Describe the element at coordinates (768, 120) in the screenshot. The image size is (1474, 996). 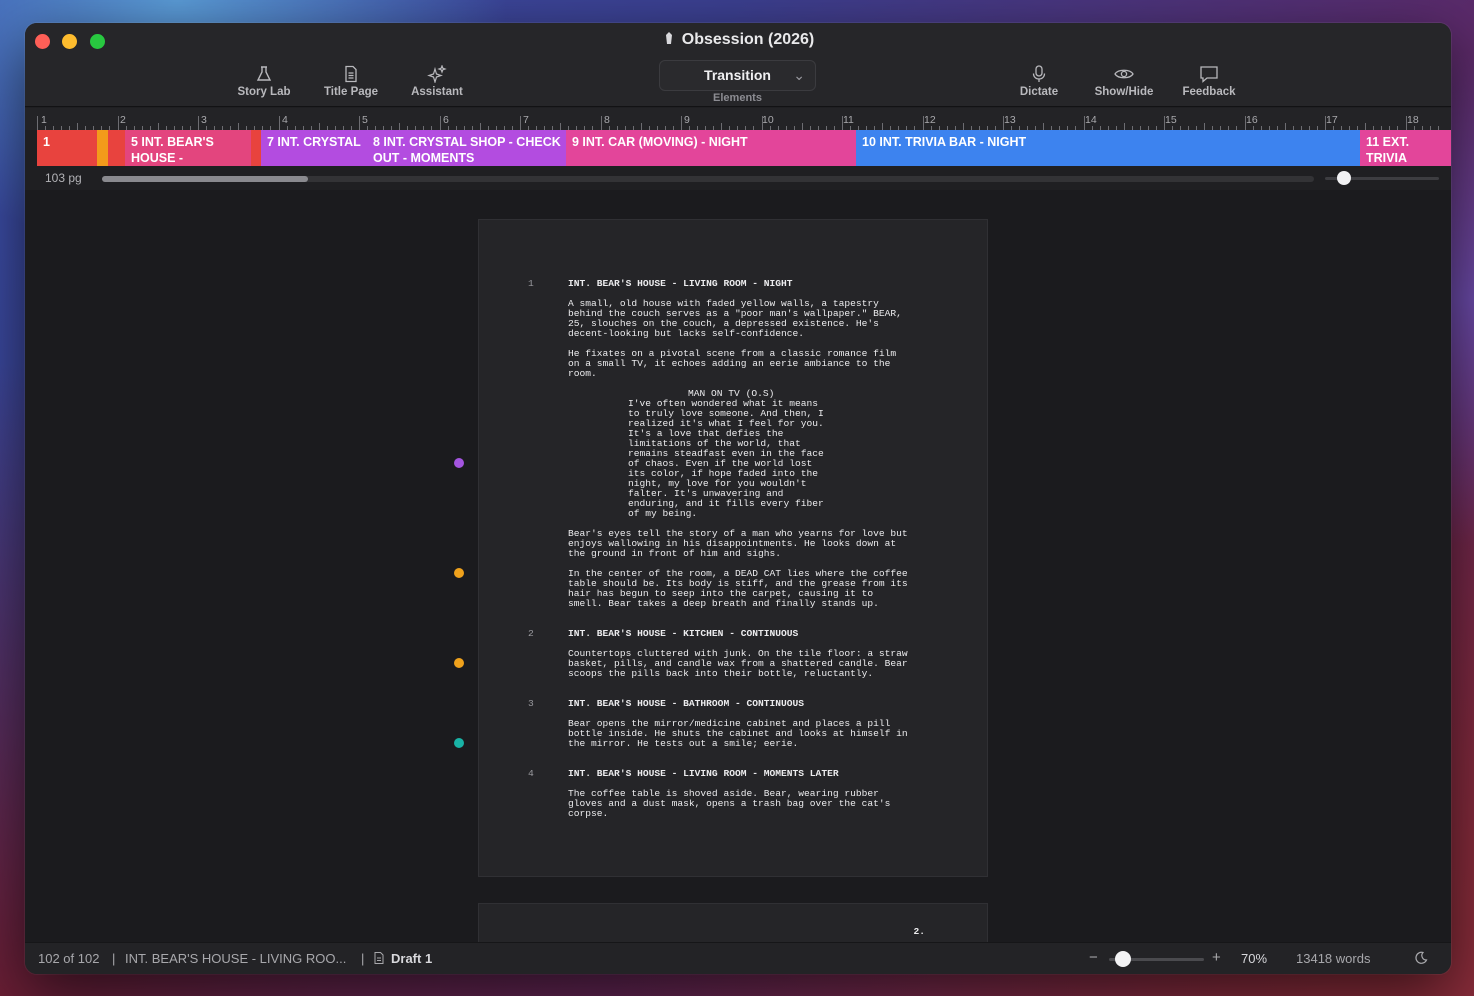
I see `ruler-mark: 10` at that location.